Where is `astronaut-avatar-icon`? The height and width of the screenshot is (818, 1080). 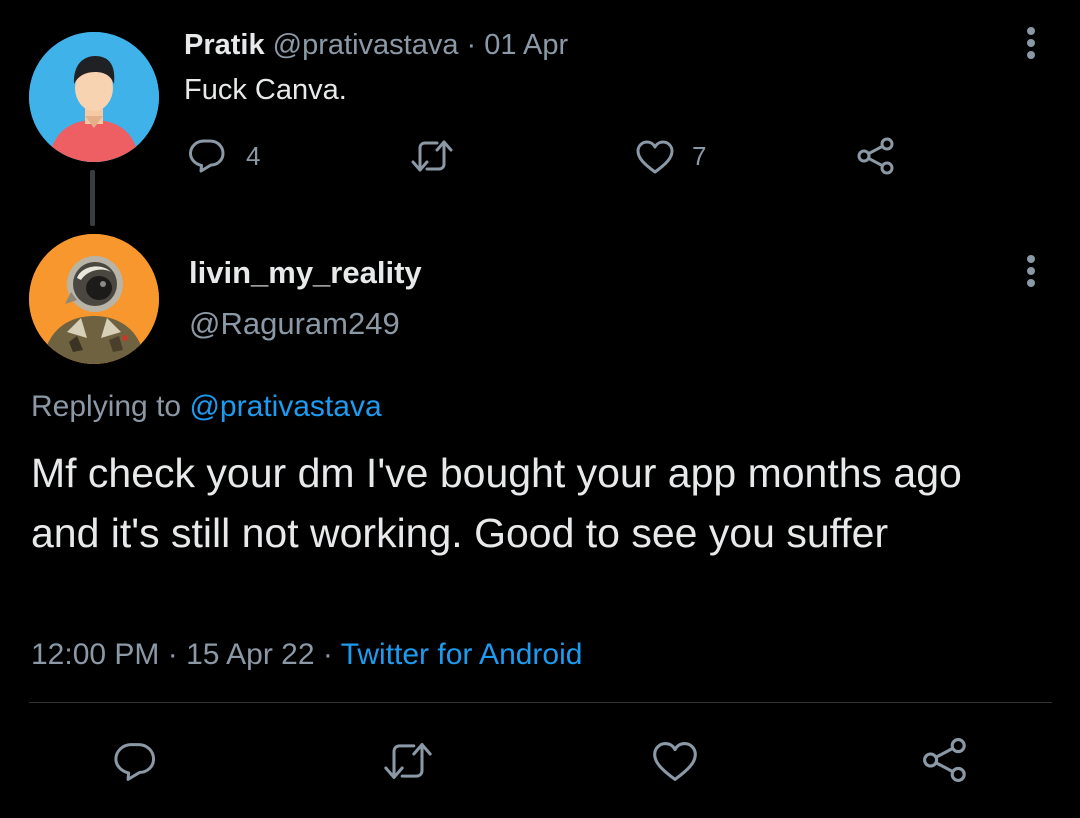 astronaut-avatar-icon is located at coordinates (94, 299).